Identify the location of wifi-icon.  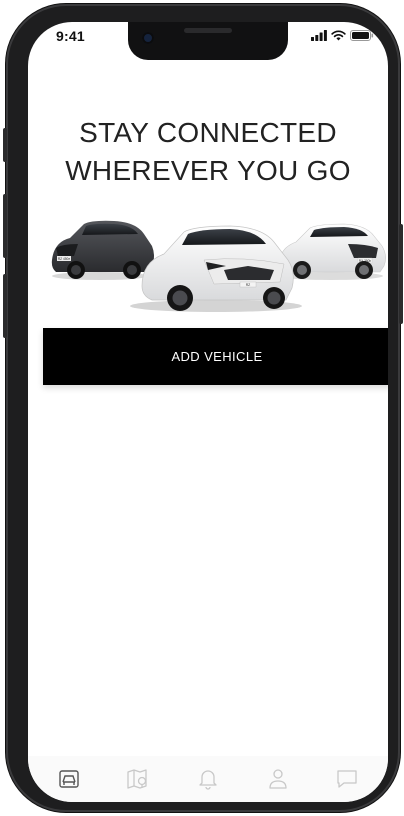
(338, 35).